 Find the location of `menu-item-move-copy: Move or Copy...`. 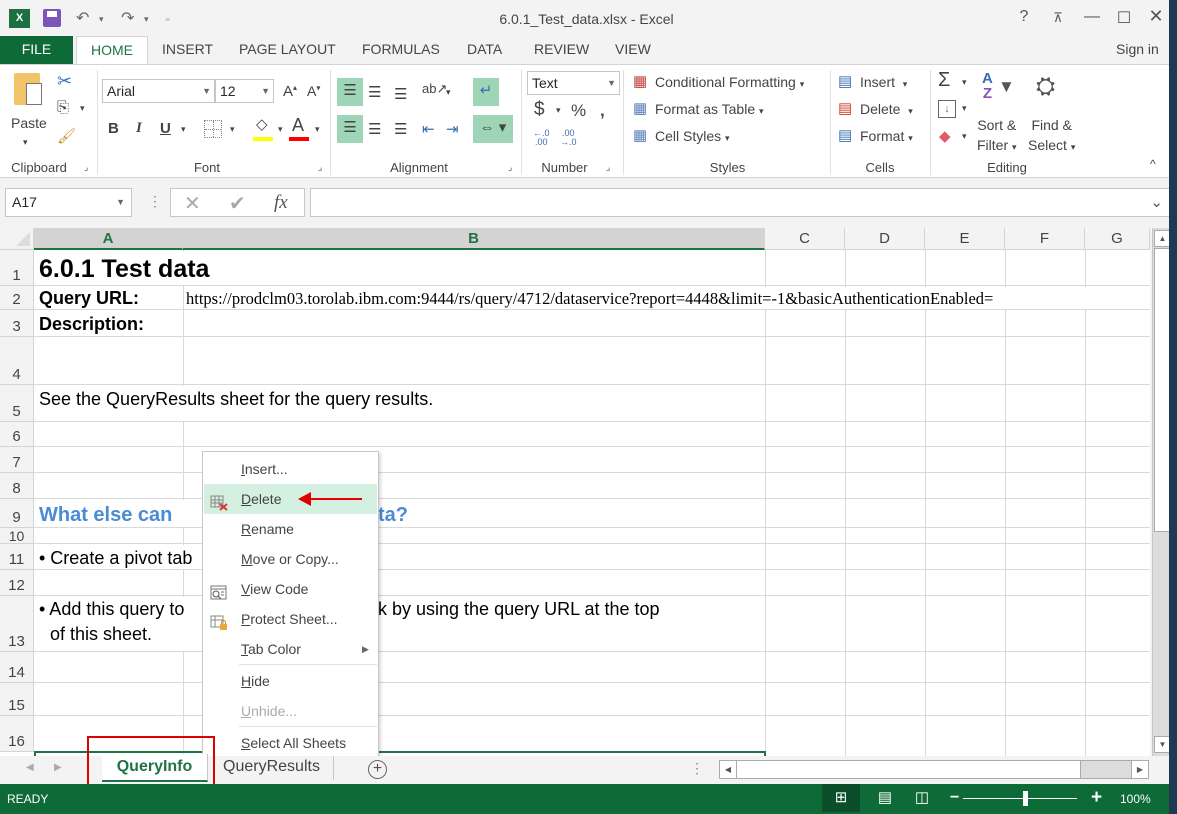

menu-item-move-copy: Move or Copy... is located at coordinates (290, 559).